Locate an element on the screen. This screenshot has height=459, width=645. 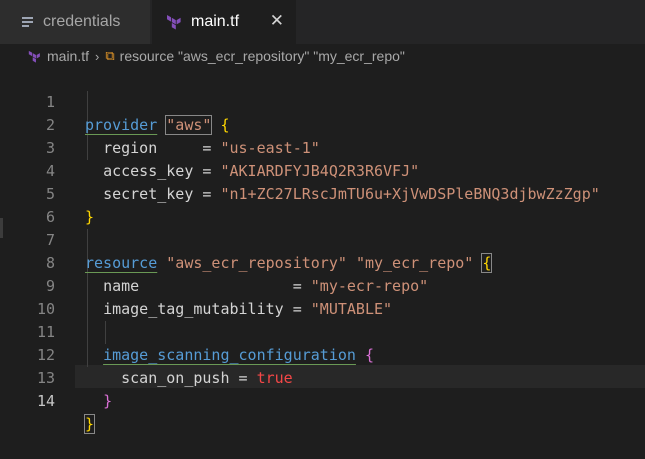
tab-credentials: credentials is located at coordinates (75, 22).